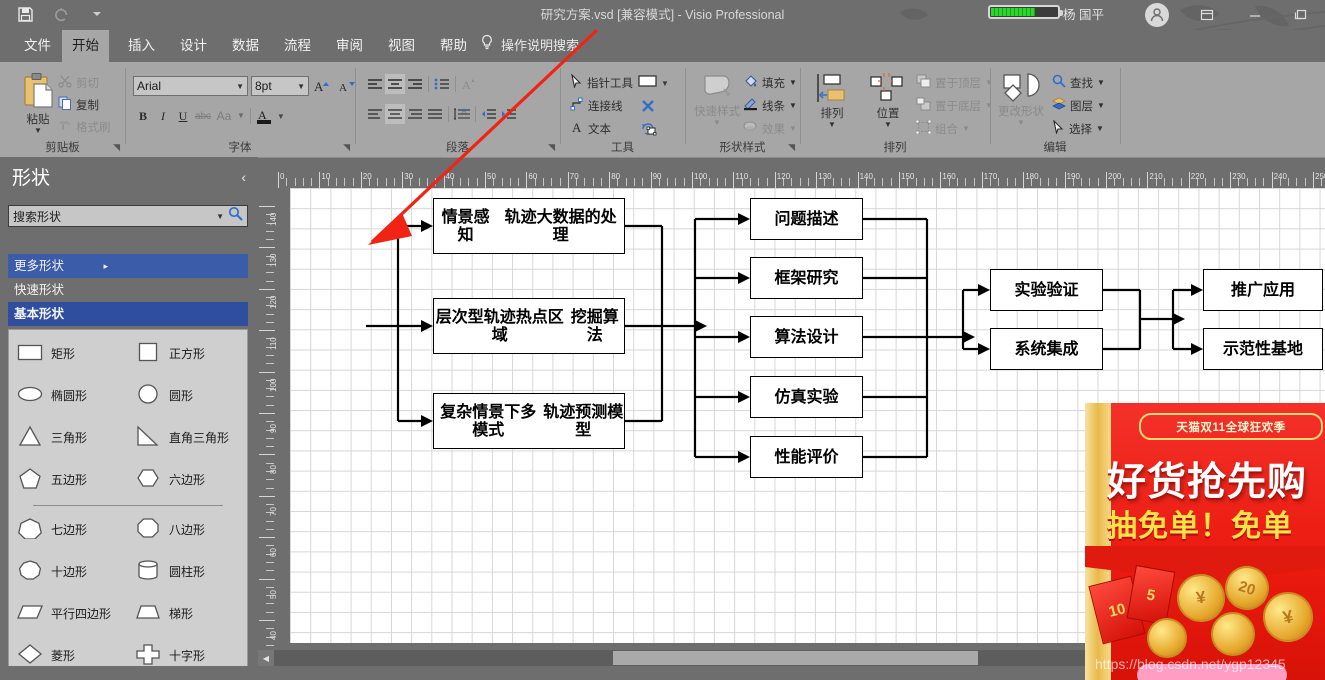  Describe the element at coordinates (128, 314) in the screenshot. I see `shapes-basic-shapes-row: 基本形状` at that location.